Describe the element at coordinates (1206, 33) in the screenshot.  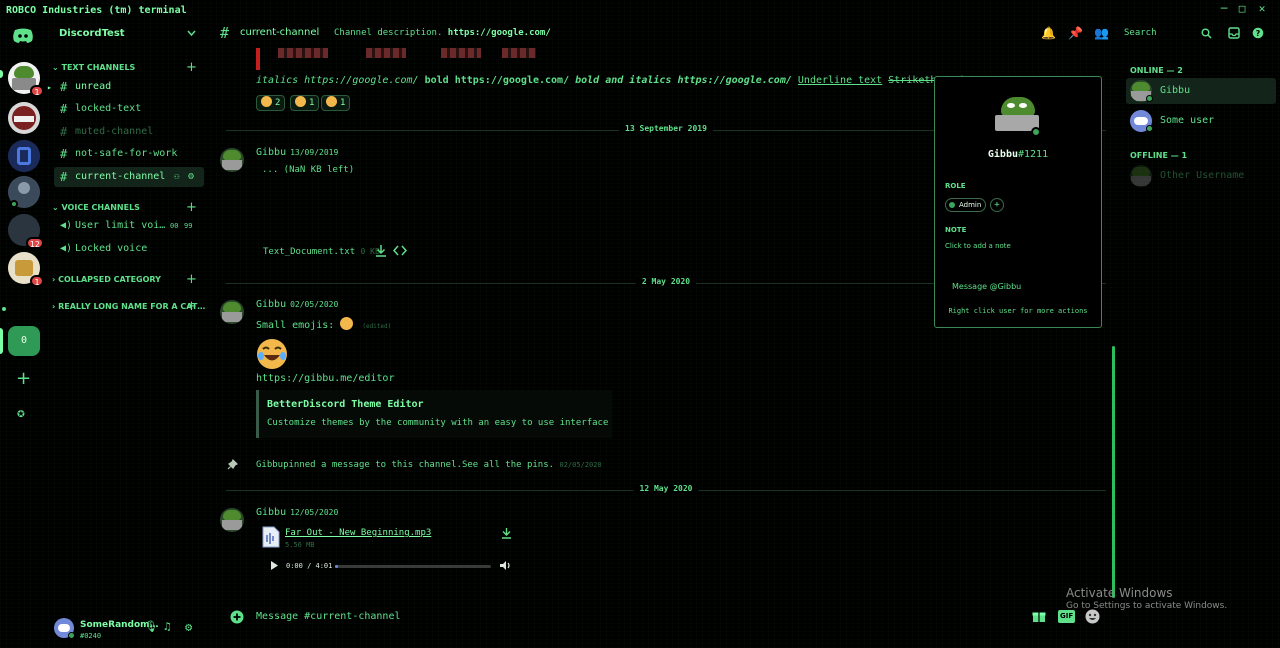
I see `search-icon` at that location.